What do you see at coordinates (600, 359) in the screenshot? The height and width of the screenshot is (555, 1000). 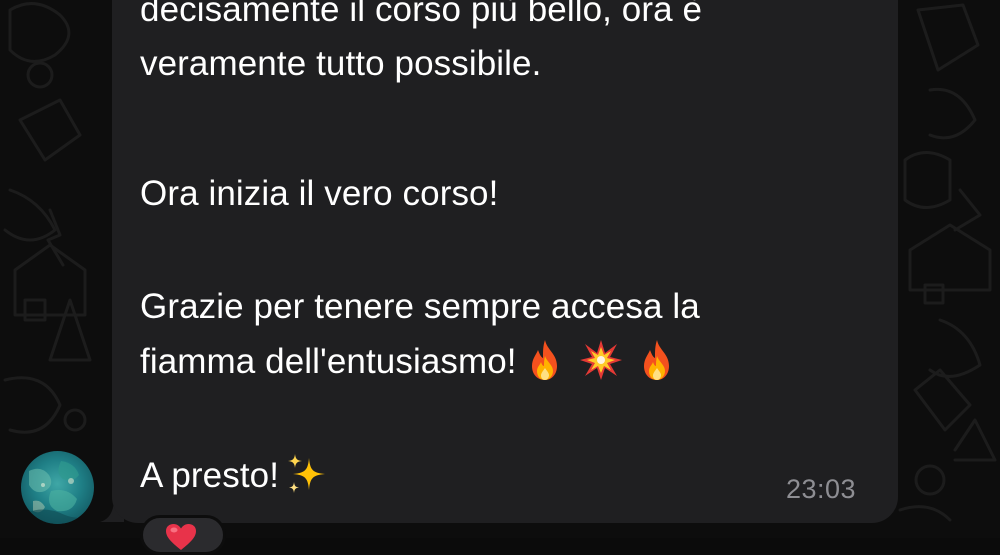 I see `collision-emoji-icon` at bounding box center [600, 359].